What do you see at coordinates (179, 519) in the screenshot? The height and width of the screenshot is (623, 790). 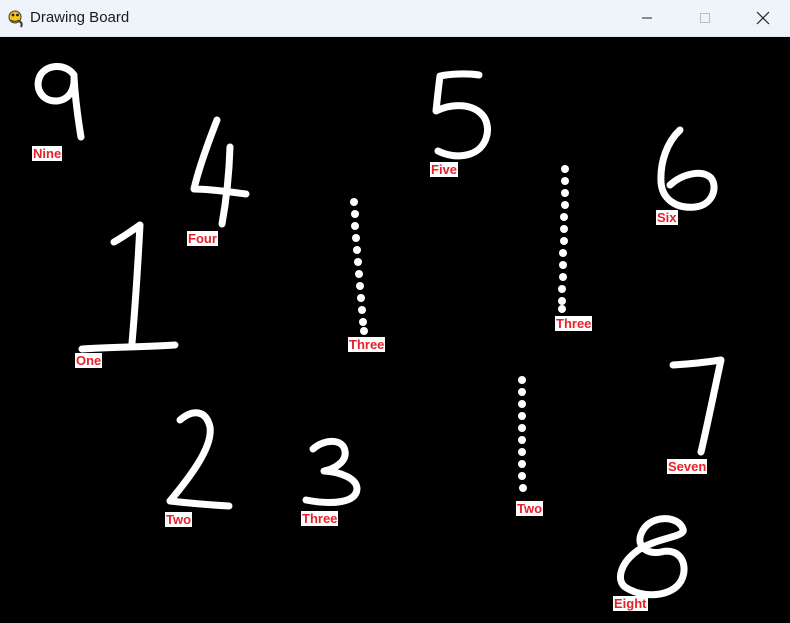 I see `label-two-a: Two` at bounding box center [179, 519].